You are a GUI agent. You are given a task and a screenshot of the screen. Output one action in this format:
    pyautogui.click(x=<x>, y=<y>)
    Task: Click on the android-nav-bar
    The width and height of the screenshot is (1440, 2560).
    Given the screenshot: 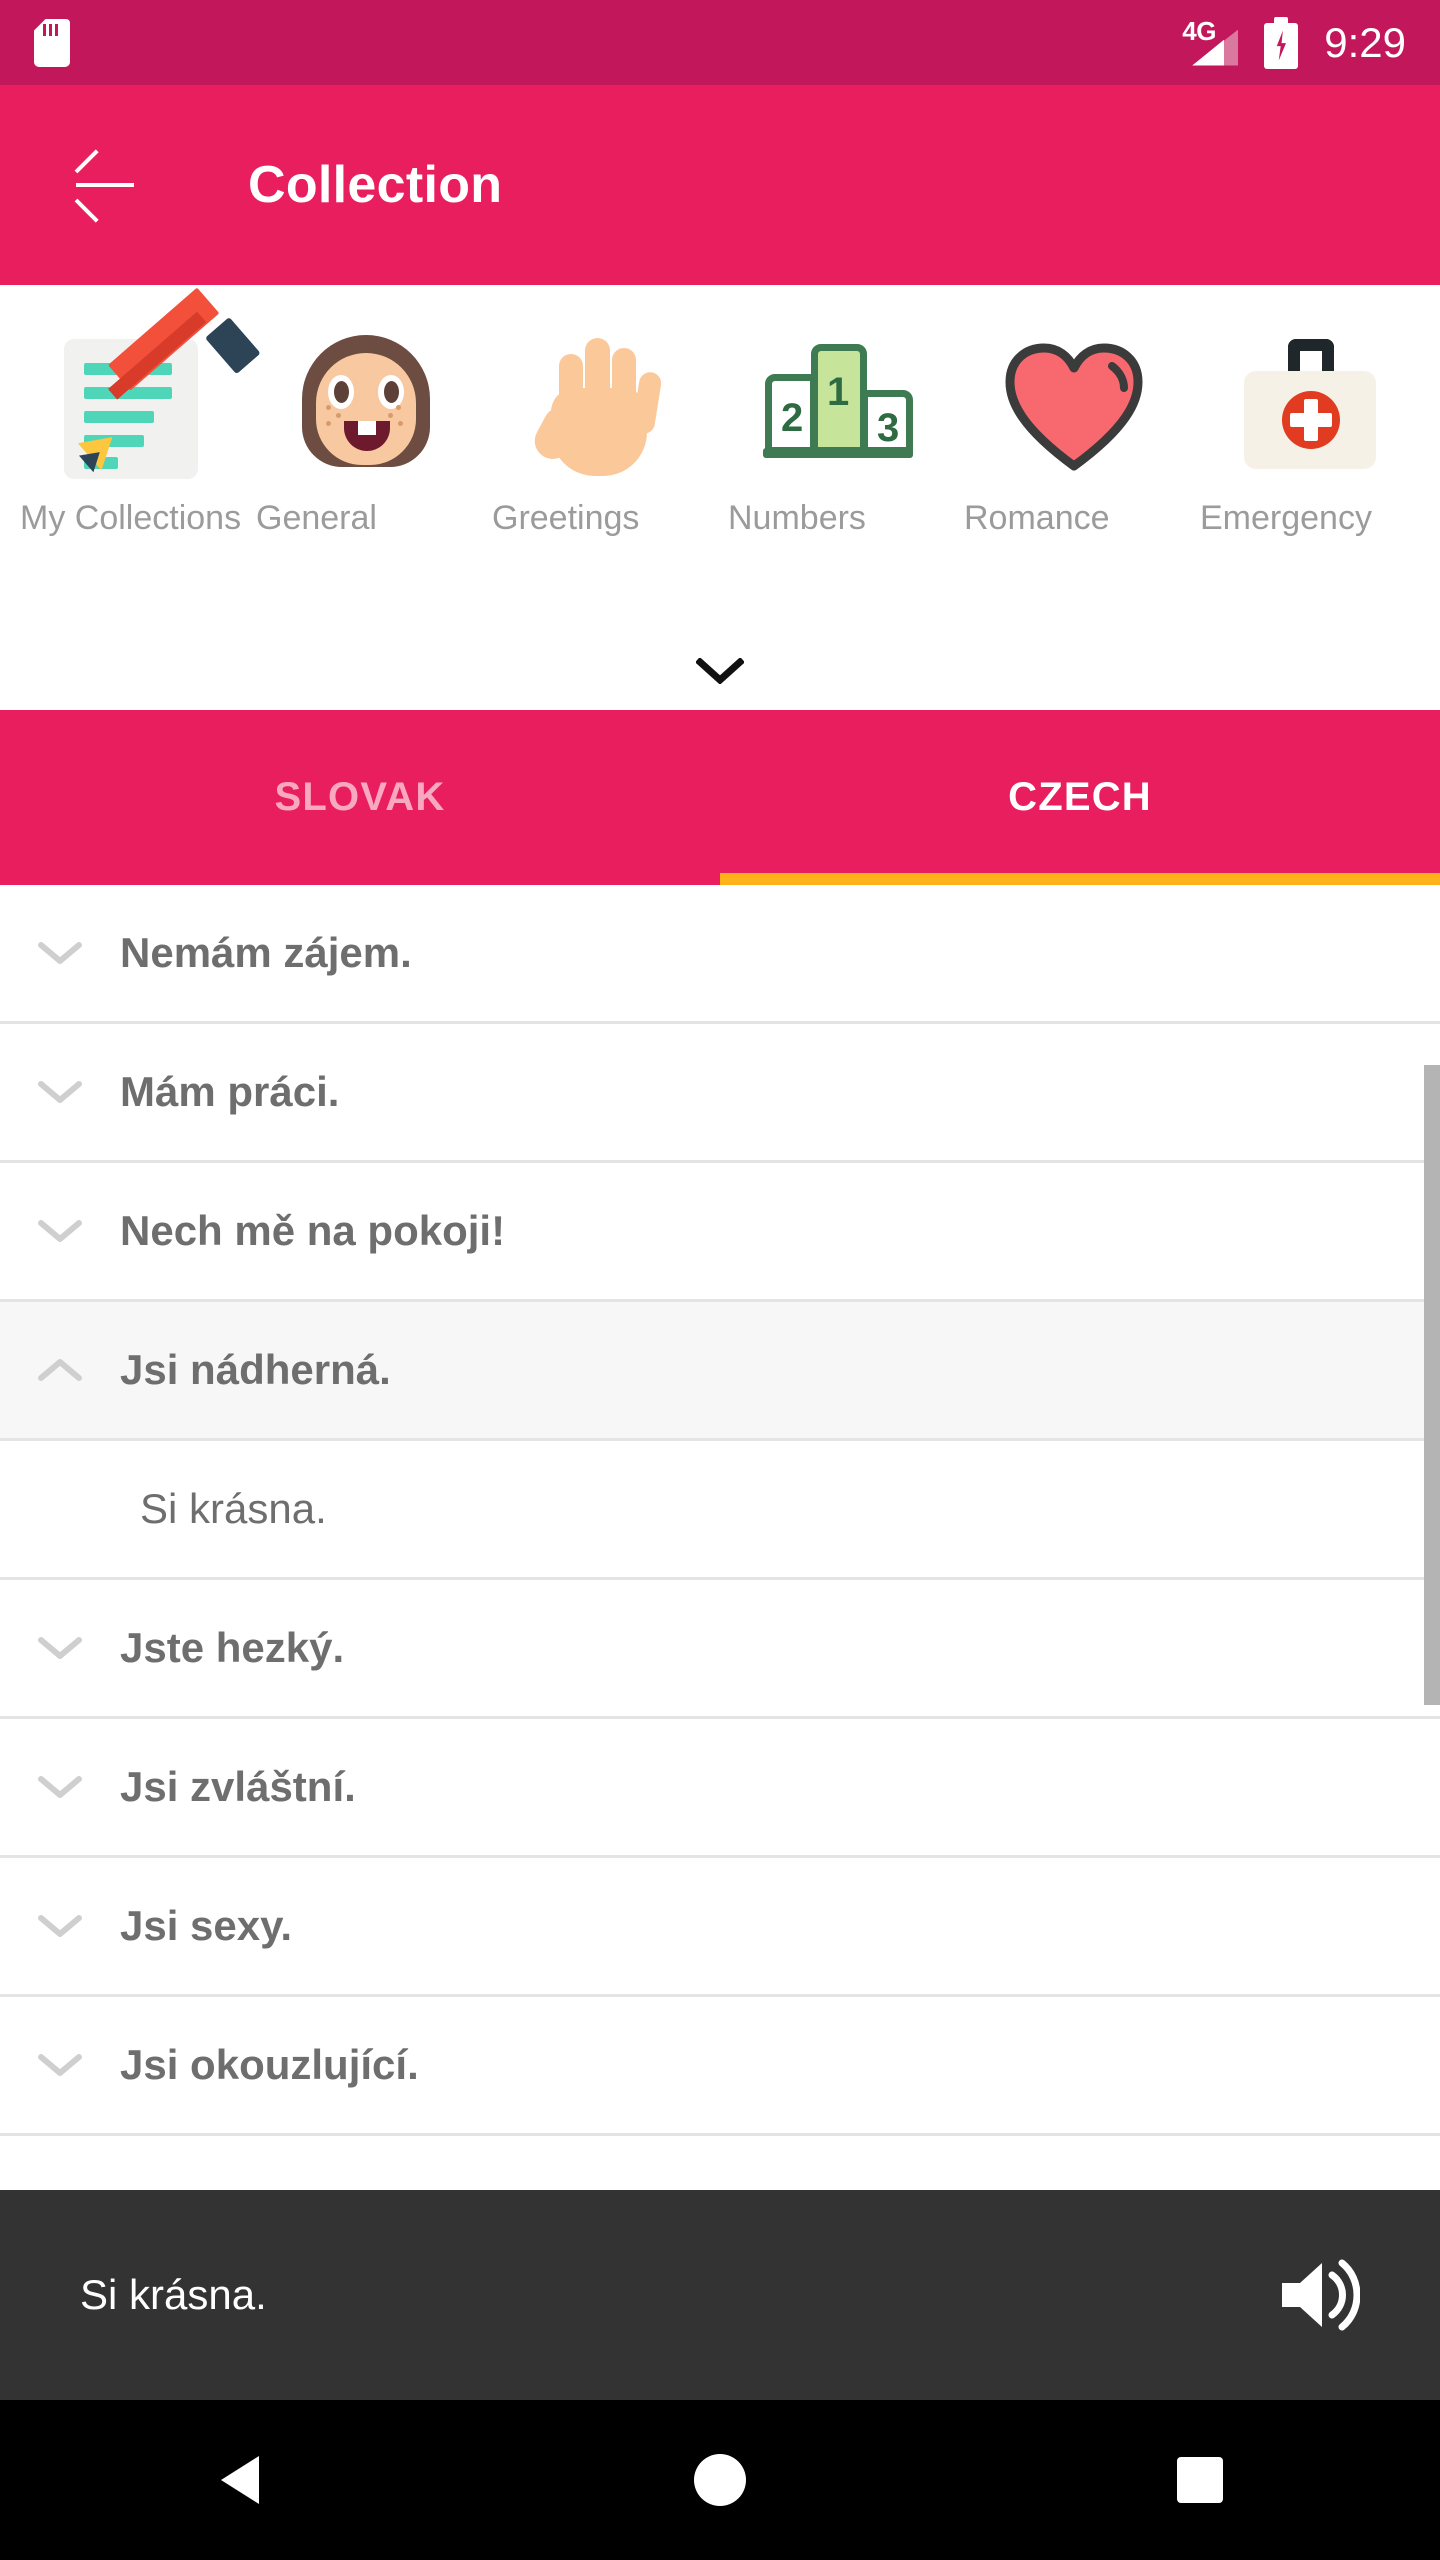 What is the action you would take?
    pyautogui.click(x=720, y=2480)
    